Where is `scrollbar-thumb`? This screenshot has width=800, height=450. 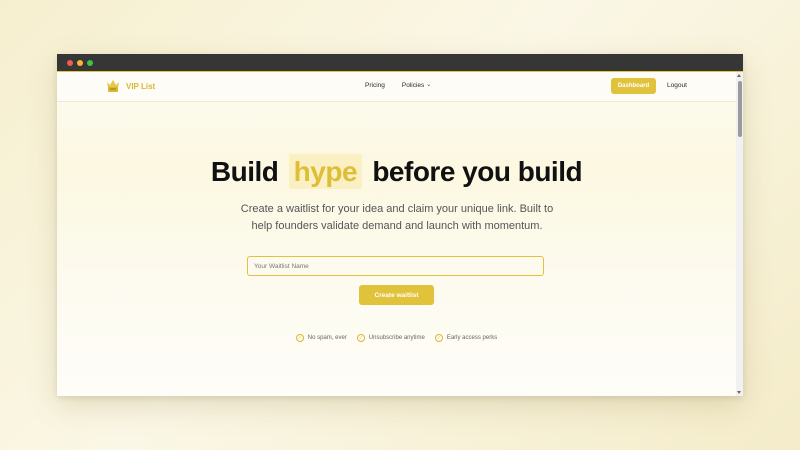
scrollbar-thumb is located at coordinates (739, 109).